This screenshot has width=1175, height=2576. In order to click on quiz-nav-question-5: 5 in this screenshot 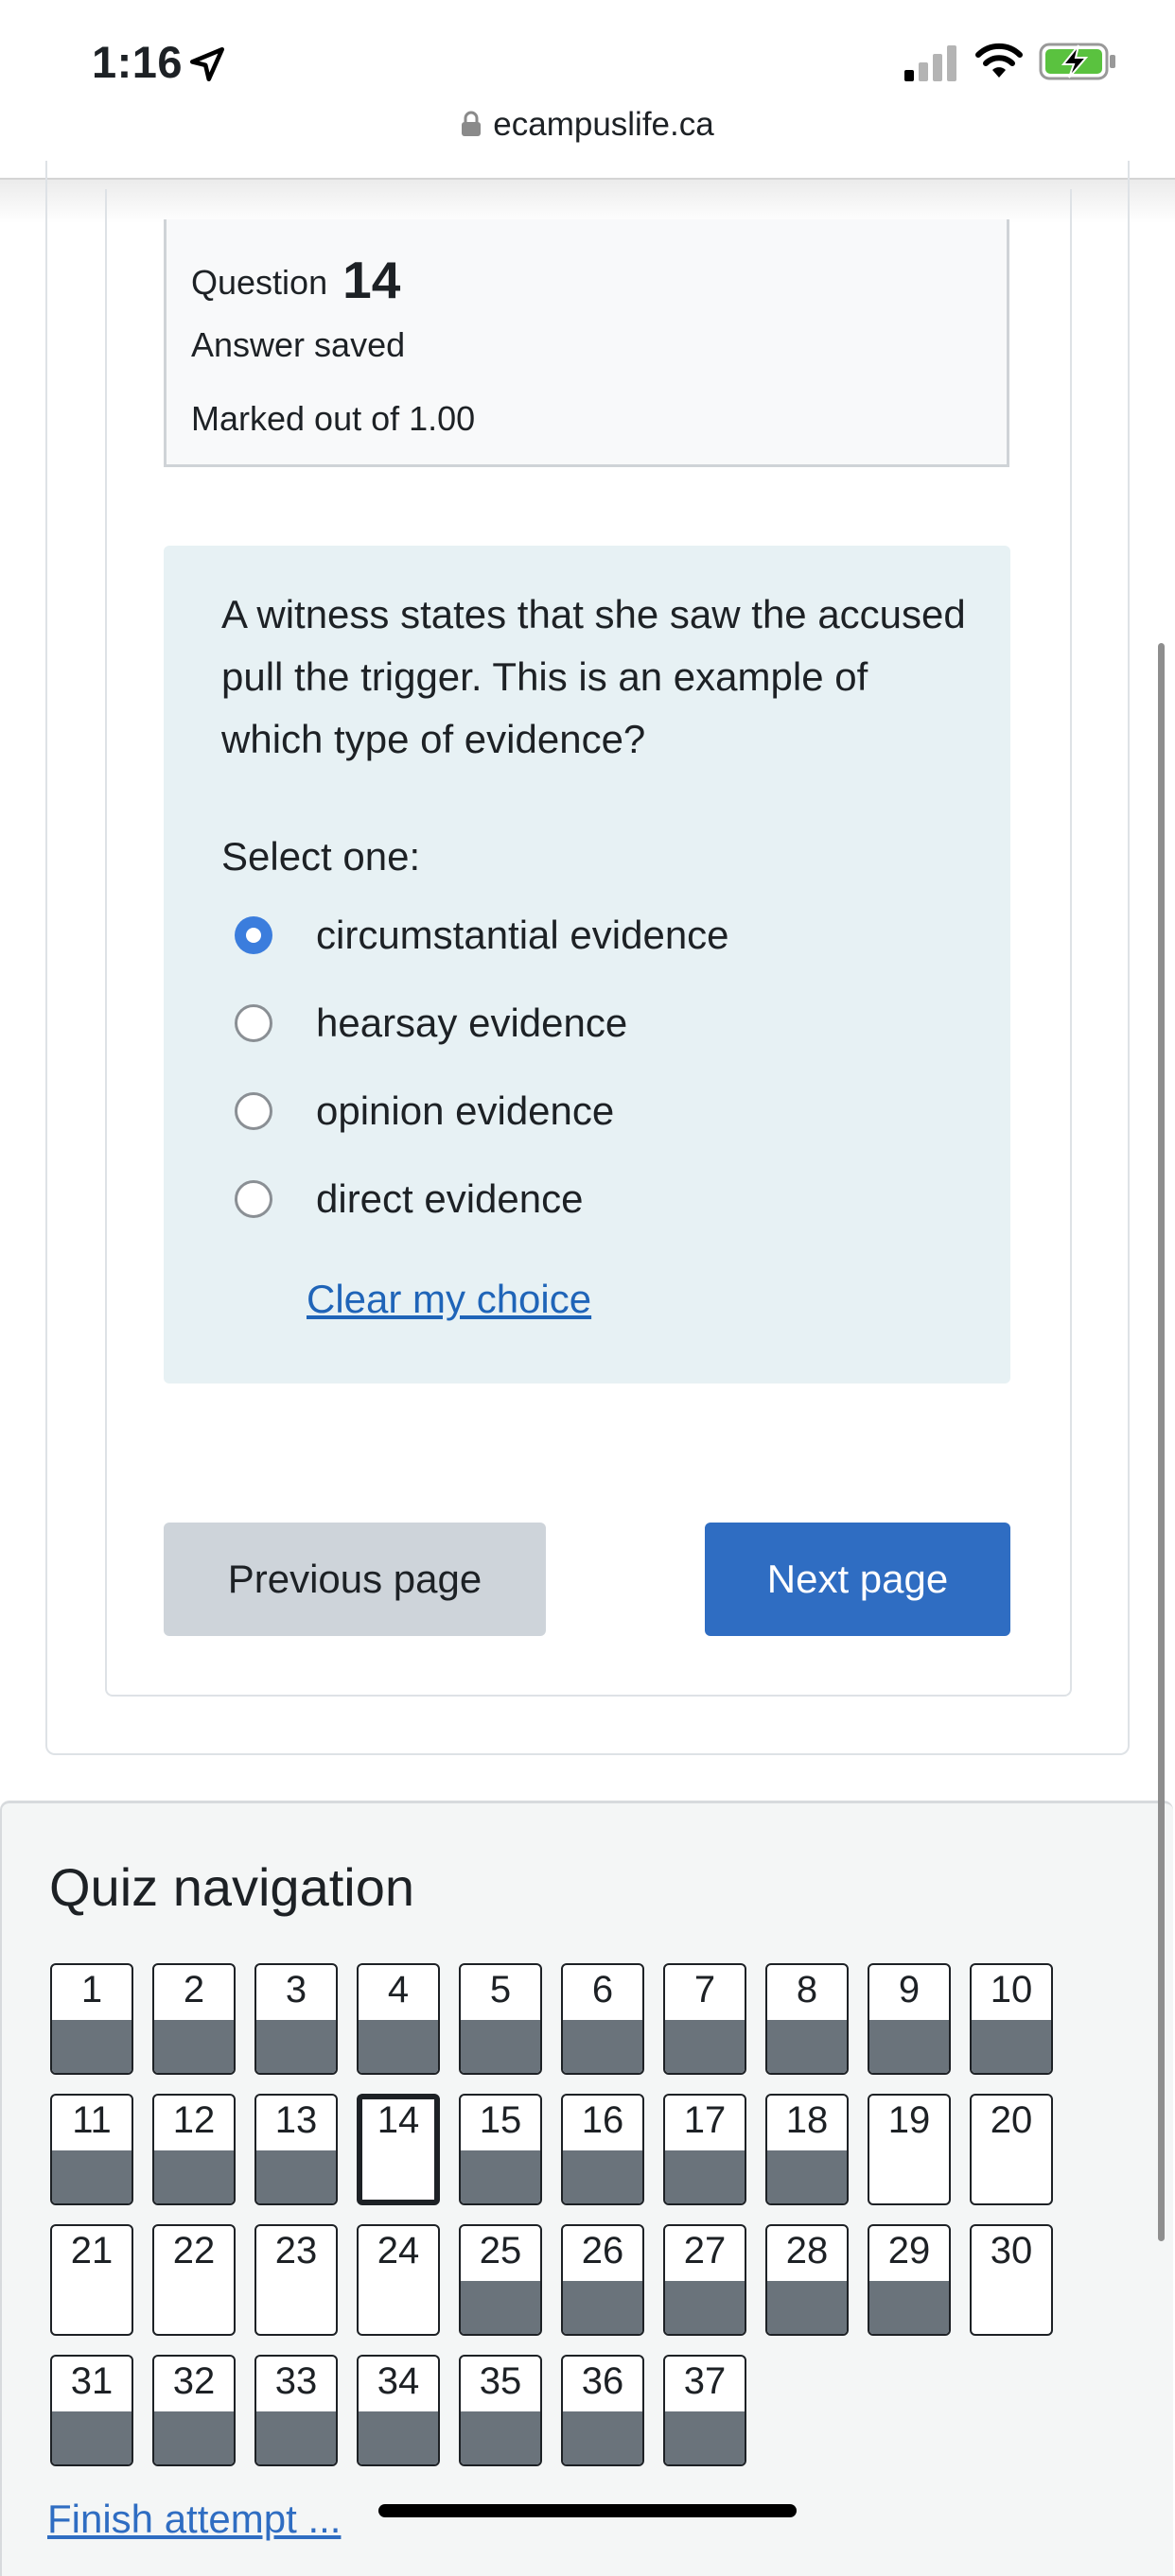, I will do `click(500, 2019)`.